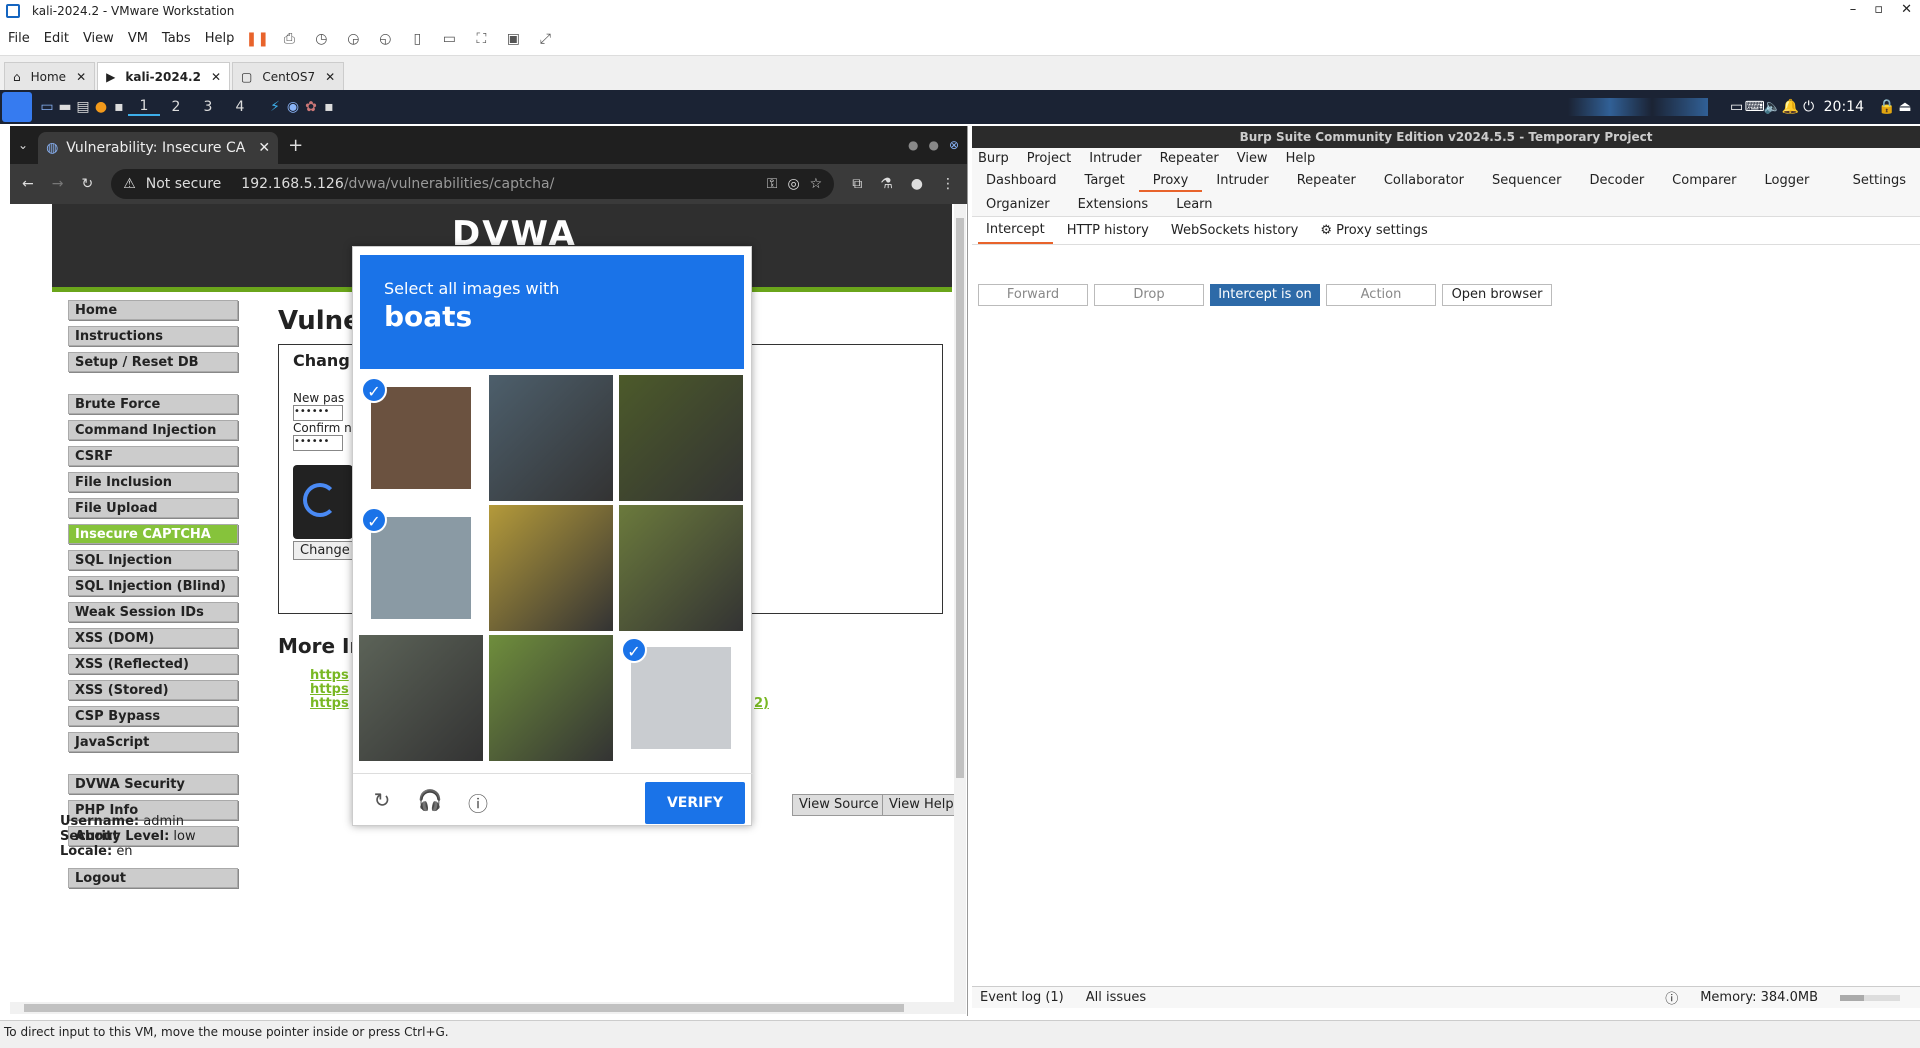  What do you see at coordinates (153, 456) in the screenshot?
I see `dvwa-menu-csrf: CSRF` at bounding box center [153, 456].